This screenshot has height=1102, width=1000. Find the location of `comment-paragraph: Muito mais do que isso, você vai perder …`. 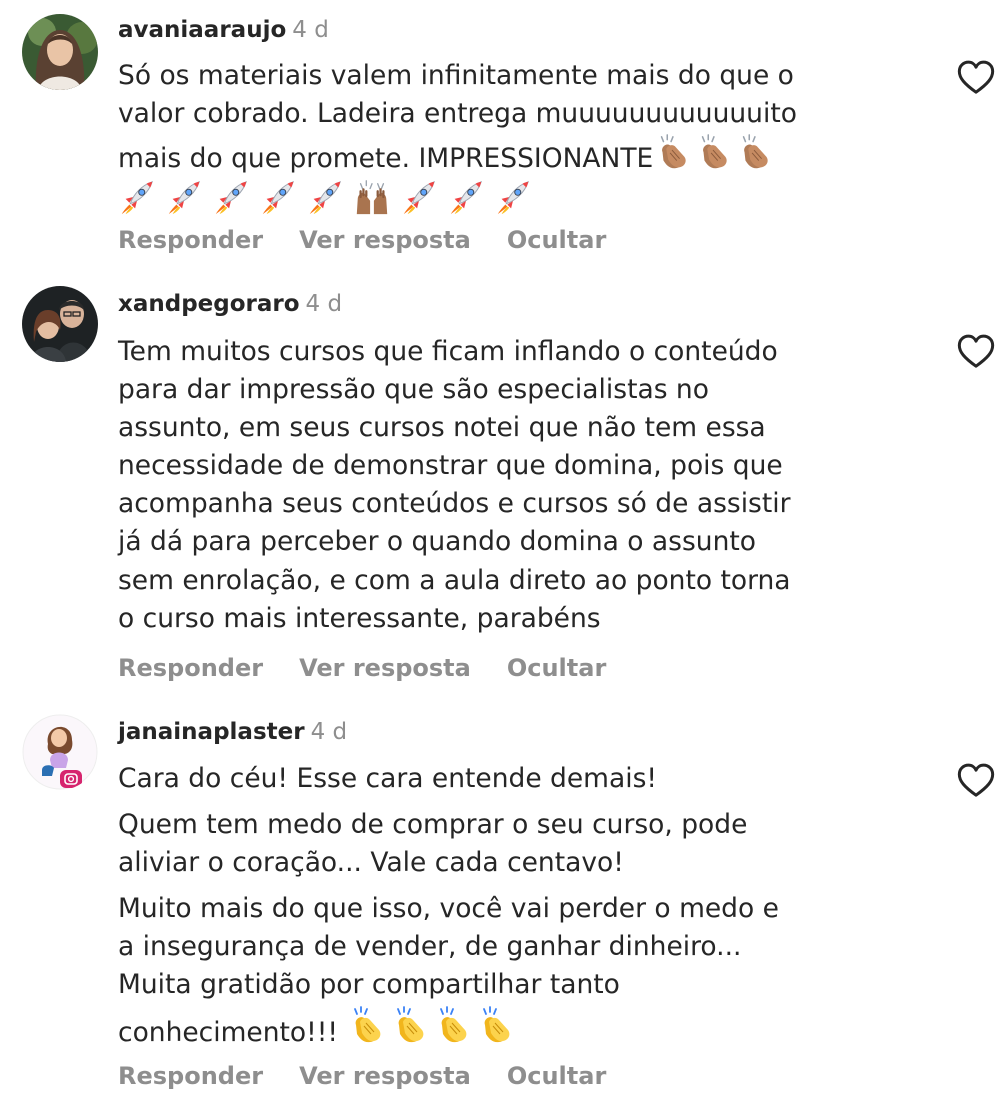

comment-paragraph: Muito mais do que isso, você vai perder … is located at coordinates (518, 970).